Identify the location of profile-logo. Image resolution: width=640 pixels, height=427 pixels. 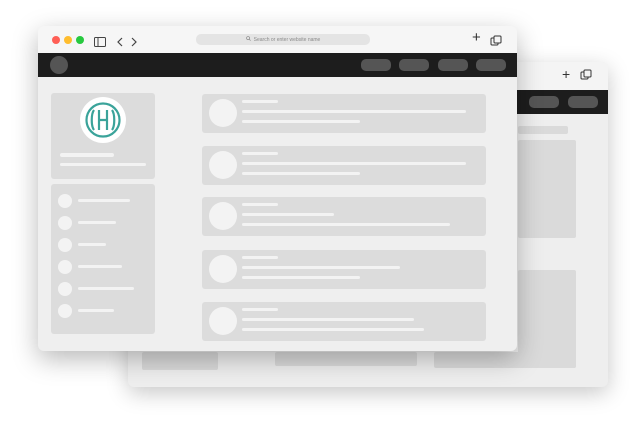
(103, 120).